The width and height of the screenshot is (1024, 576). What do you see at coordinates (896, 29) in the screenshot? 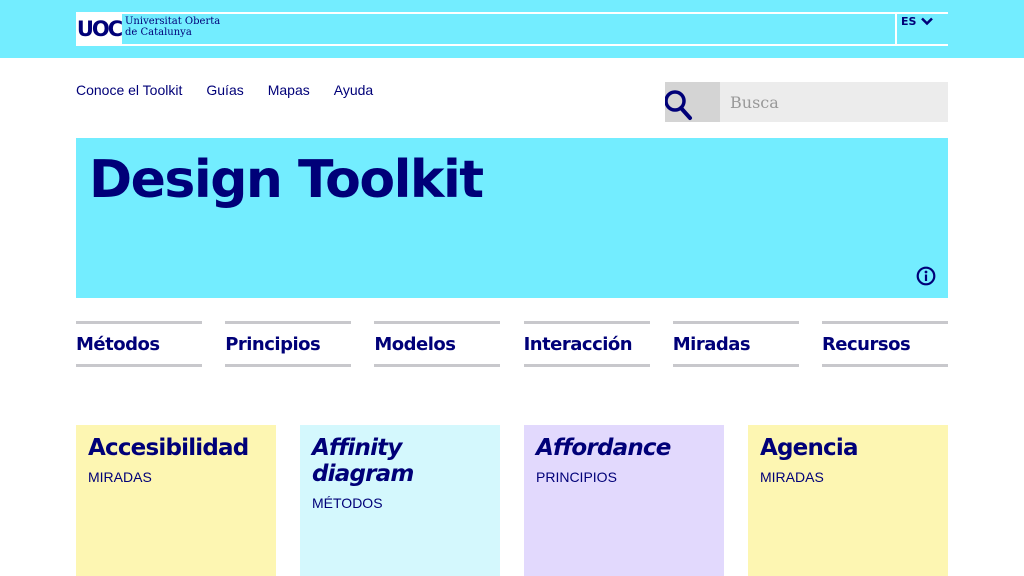
I see `language-divider` at bounding box center [896, 29].